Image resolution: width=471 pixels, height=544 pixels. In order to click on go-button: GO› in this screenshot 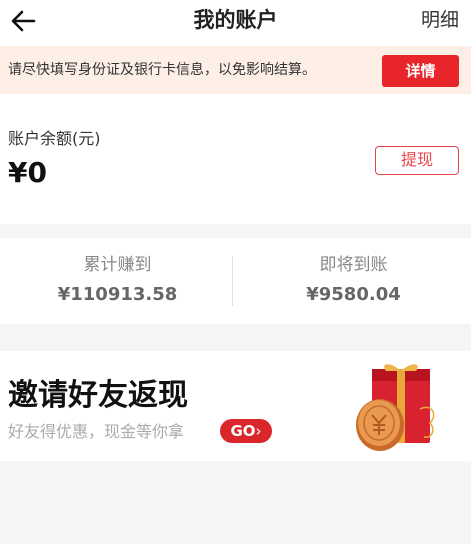, I will do `click(246, 431)`.